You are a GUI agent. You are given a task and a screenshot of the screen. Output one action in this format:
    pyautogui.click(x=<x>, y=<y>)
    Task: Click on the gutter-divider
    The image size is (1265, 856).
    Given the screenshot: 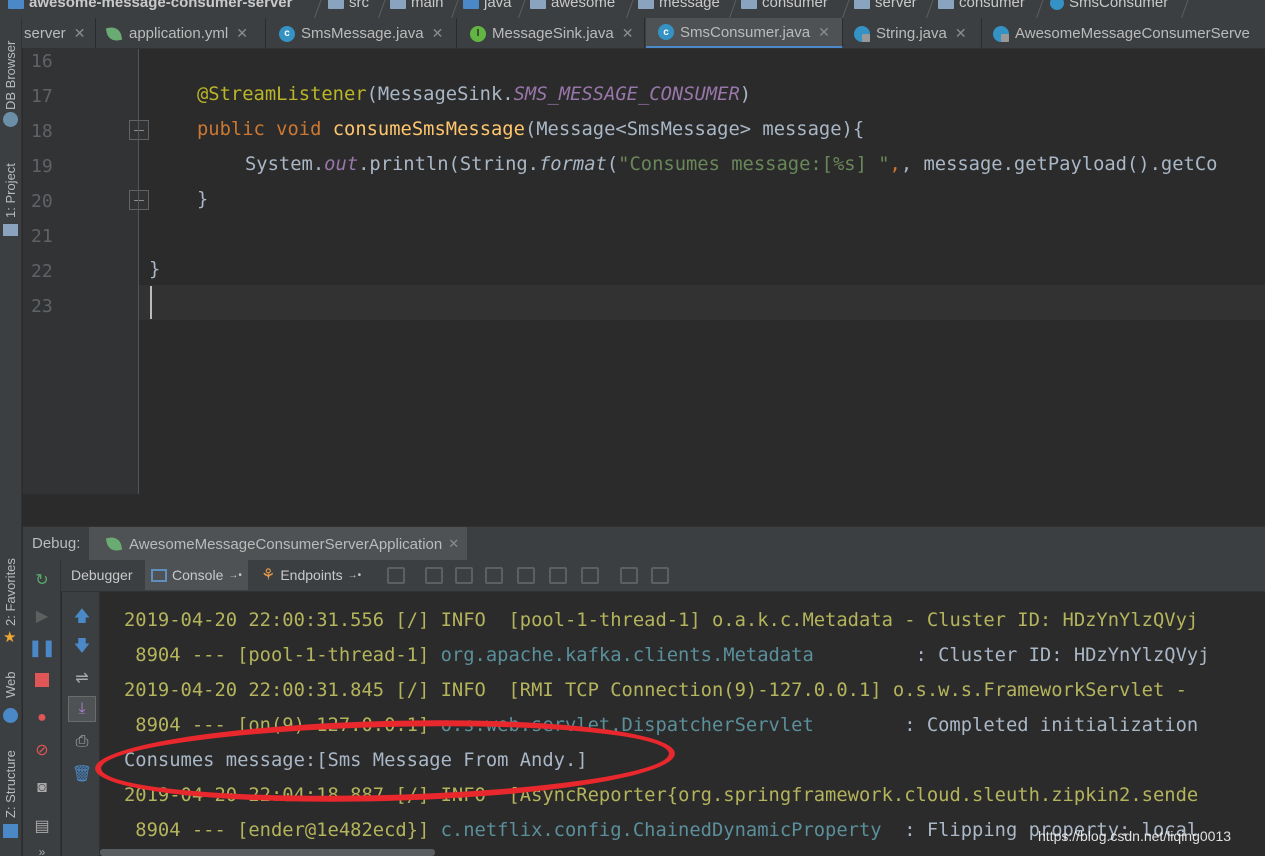 What is the action you would take?
    pyautogui.click(x=138, y=271)
    